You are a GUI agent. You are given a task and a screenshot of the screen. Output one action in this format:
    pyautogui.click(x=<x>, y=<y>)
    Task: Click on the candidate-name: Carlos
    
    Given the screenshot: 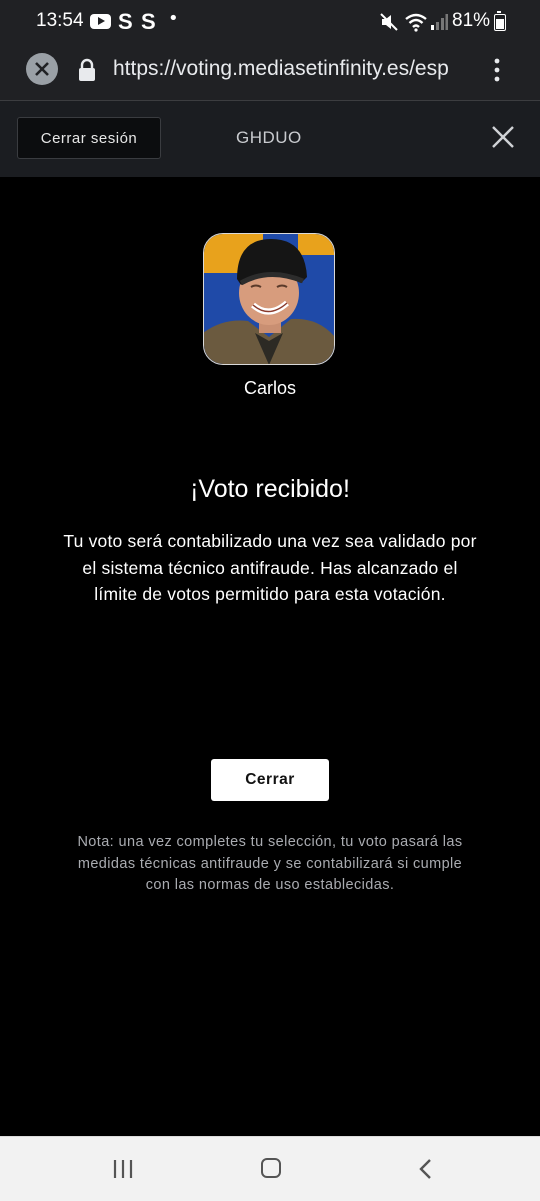 What is the action you would take?
    pyautogui.click(x=269, y=388)
    